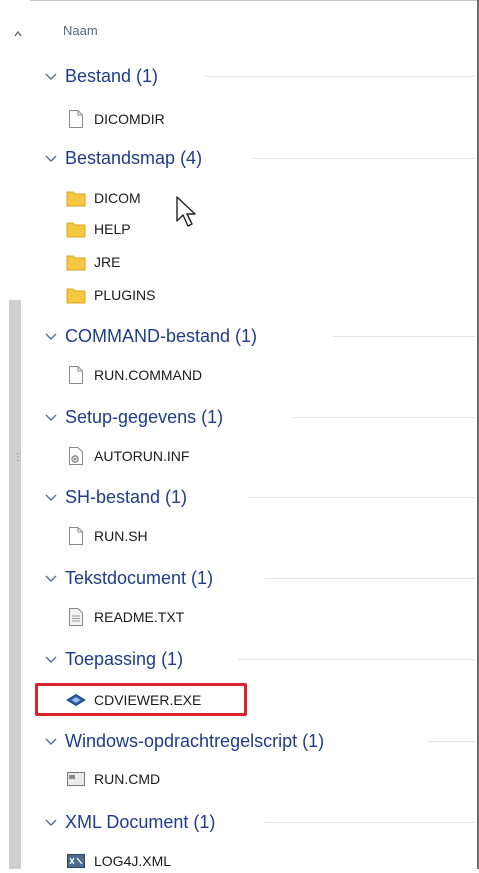  Describe the element at coordinates (93, 262) in the screenshot. I see `list-item: JRE` at that location.